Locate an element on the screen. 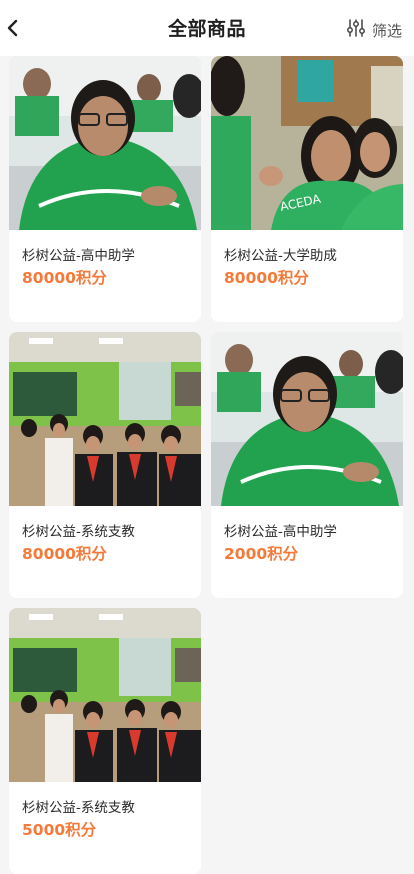 This screenshot has height=874, width=414. product-price: 5000积分 is located at coordinates (59, 830).